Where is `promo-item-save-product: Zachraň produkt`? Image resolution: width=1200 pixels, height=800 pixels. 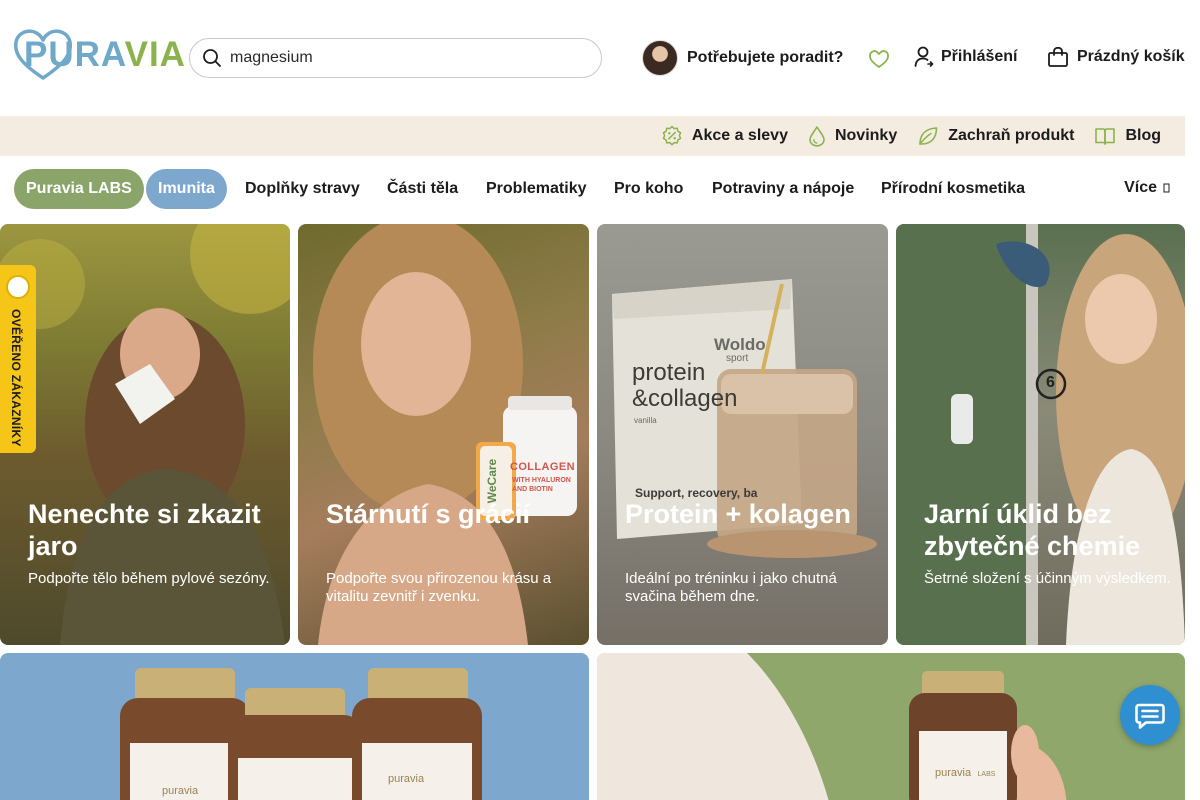
promo-item-save-product: Zachraň produkt is located at coordinates (995, 136).